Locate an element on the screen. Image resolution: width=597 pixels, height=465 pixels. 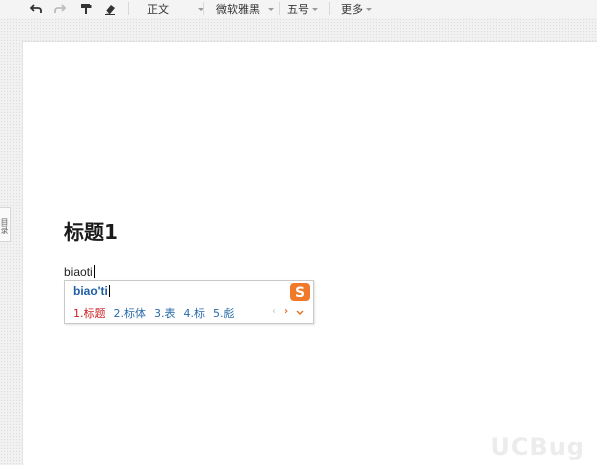
ime-candidate-list: 1.标题 2.标体 3.表 4.标 5.彪 is located at coordinates (158, 313).